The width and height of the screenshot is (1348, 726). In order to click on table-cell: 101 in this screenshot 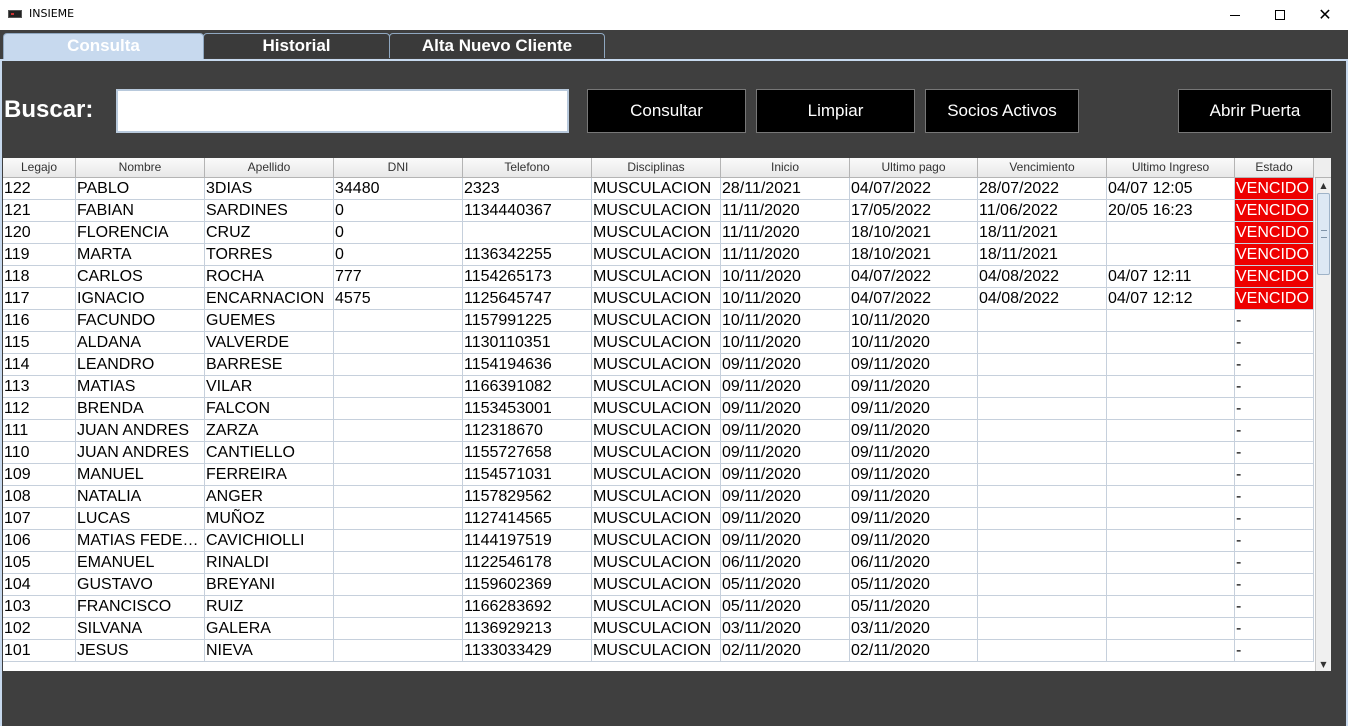, I will do `click(39, 651)`.